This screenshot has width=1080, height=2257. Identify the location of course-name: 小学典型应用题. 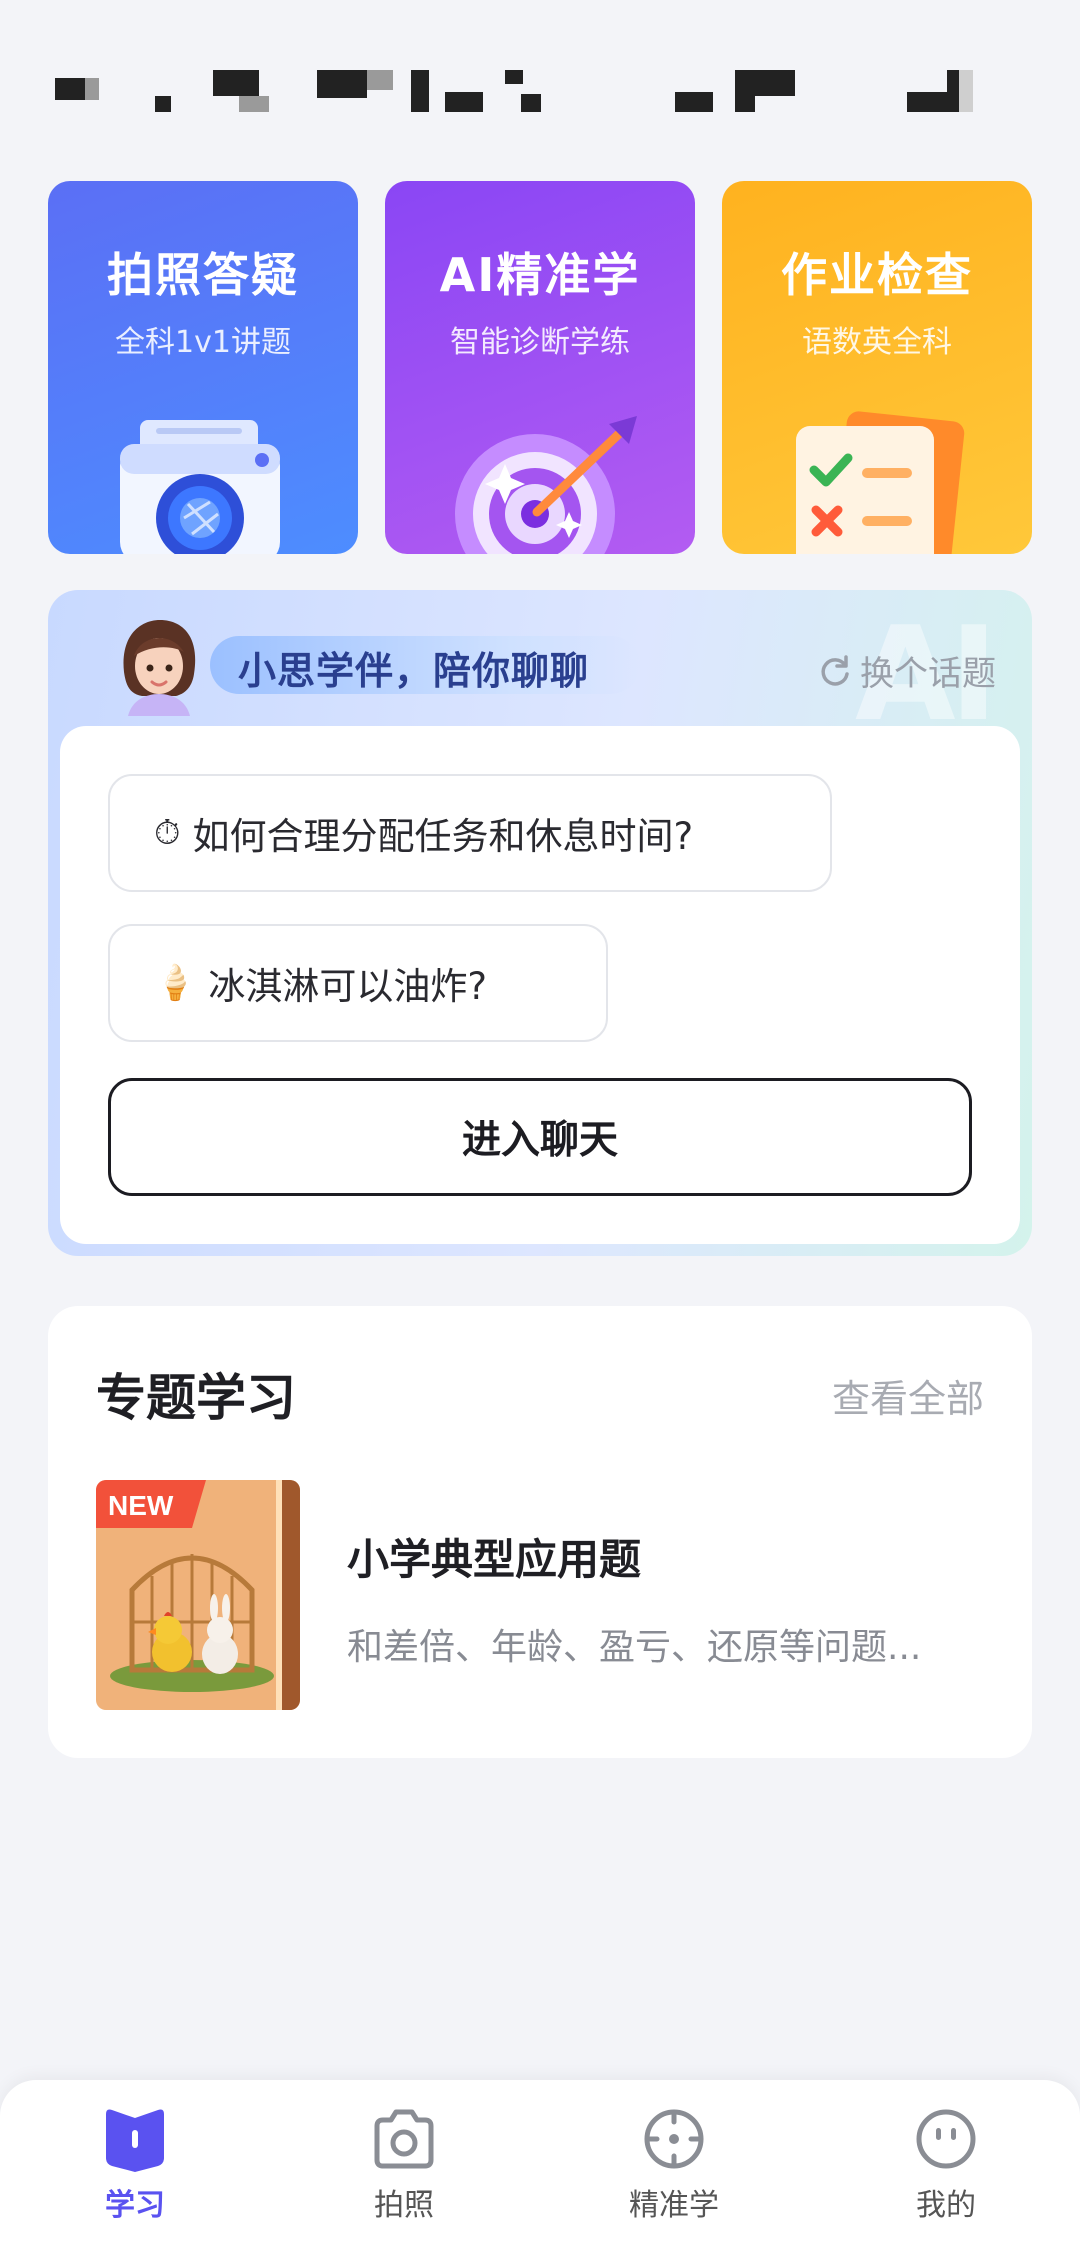
(494, 1559).